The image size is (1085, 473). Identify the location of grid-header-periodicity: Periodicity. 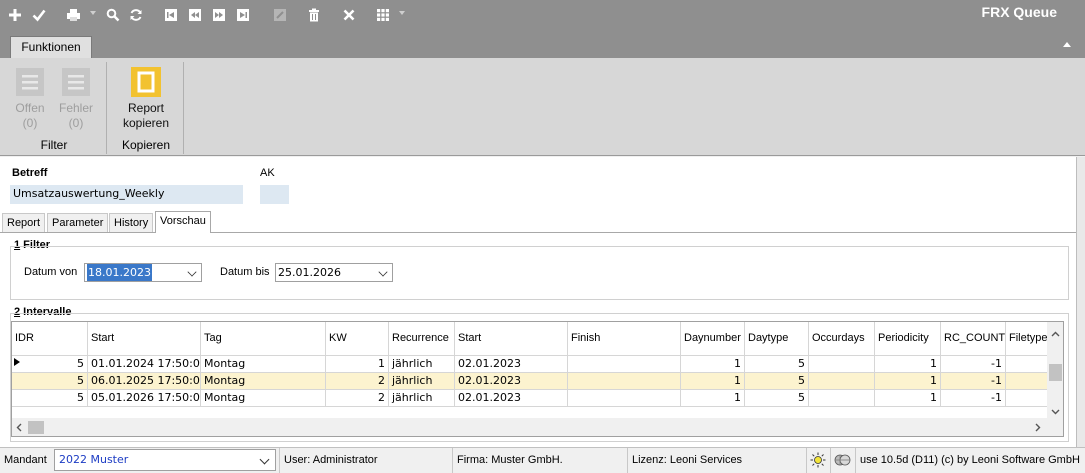
(908, 339).